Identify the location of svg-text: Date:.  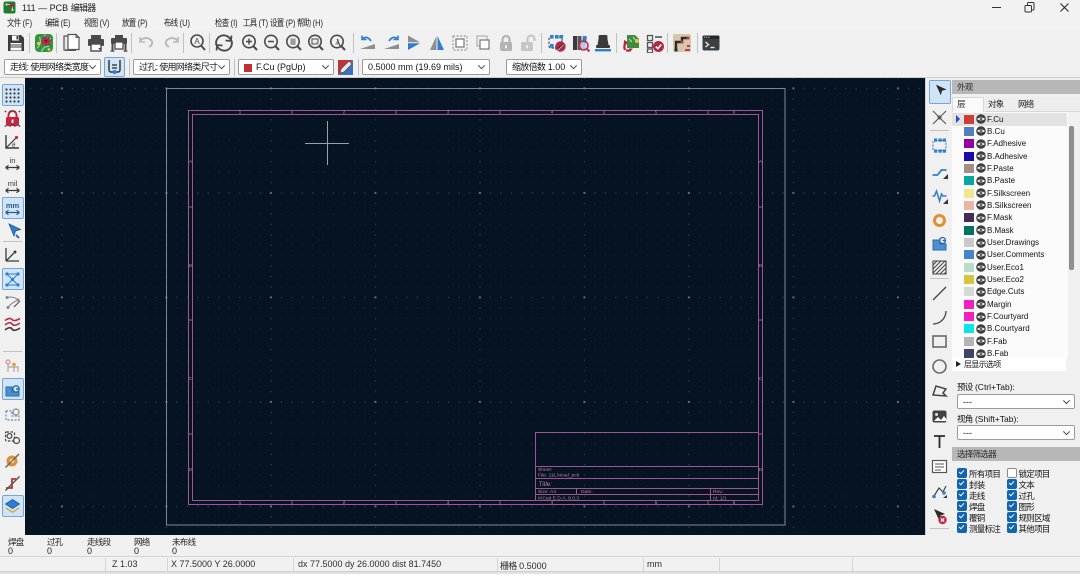
(587, 492).